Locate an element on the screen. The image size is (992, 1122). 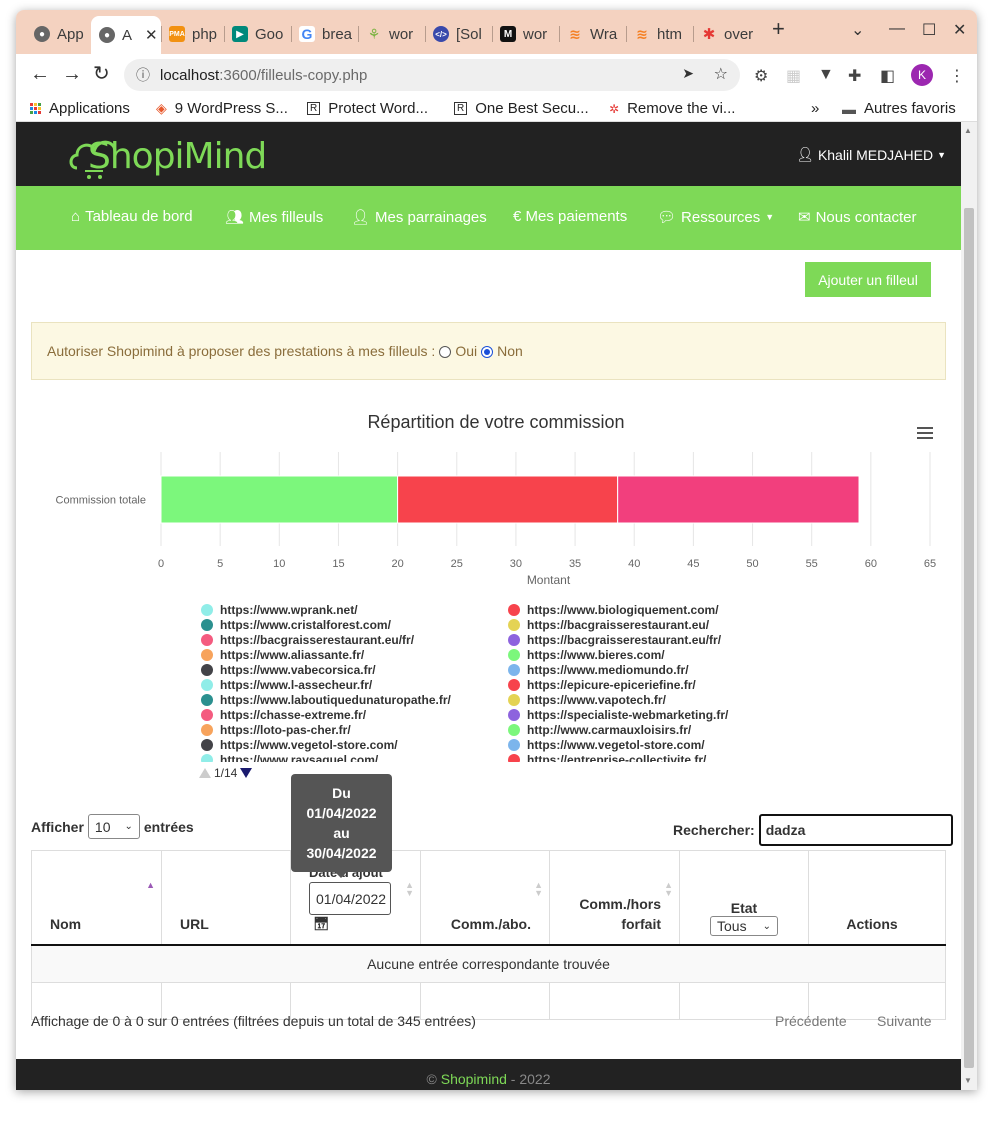
tab-php: PMA php is located at coordinates (192, 34).